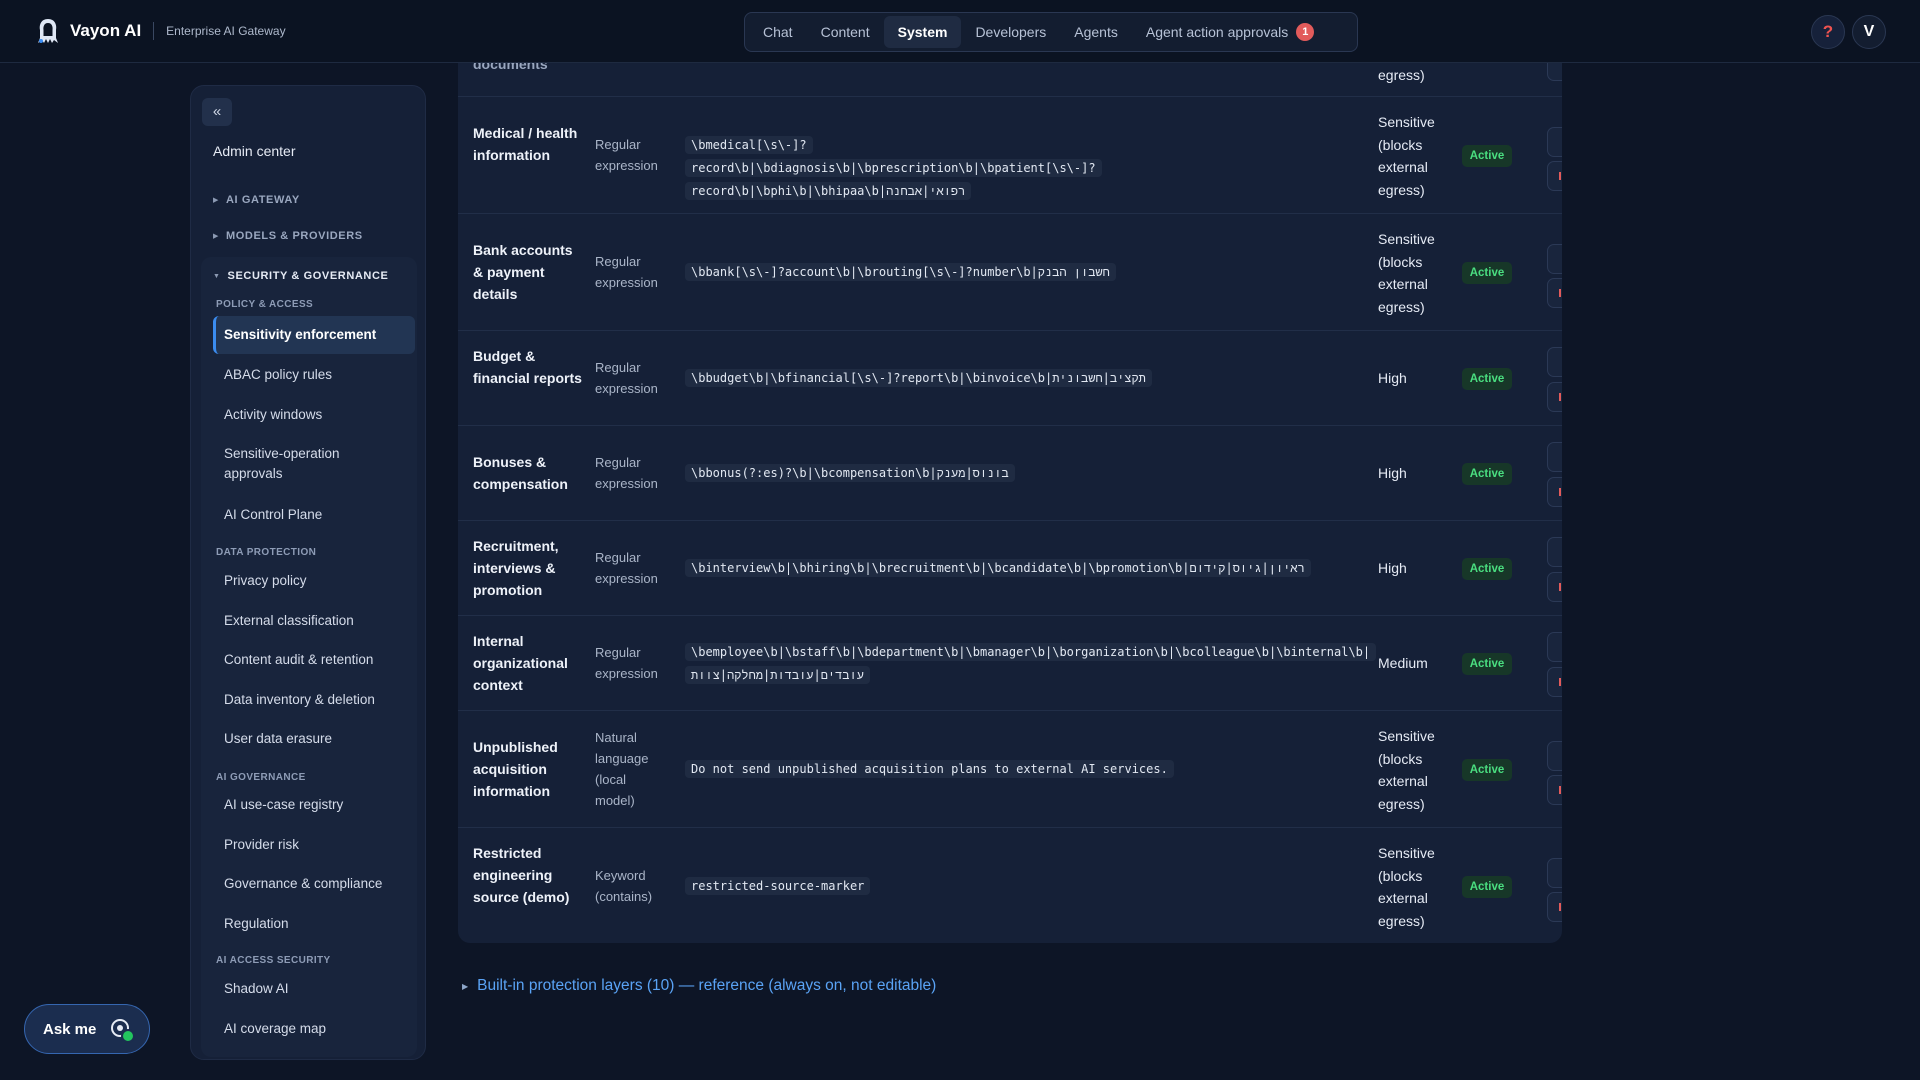  Describe the element at coordinates (314, 884) in the screenshot. I see `sidebar-item-governance-compliance: Governance & compliance` at that location.